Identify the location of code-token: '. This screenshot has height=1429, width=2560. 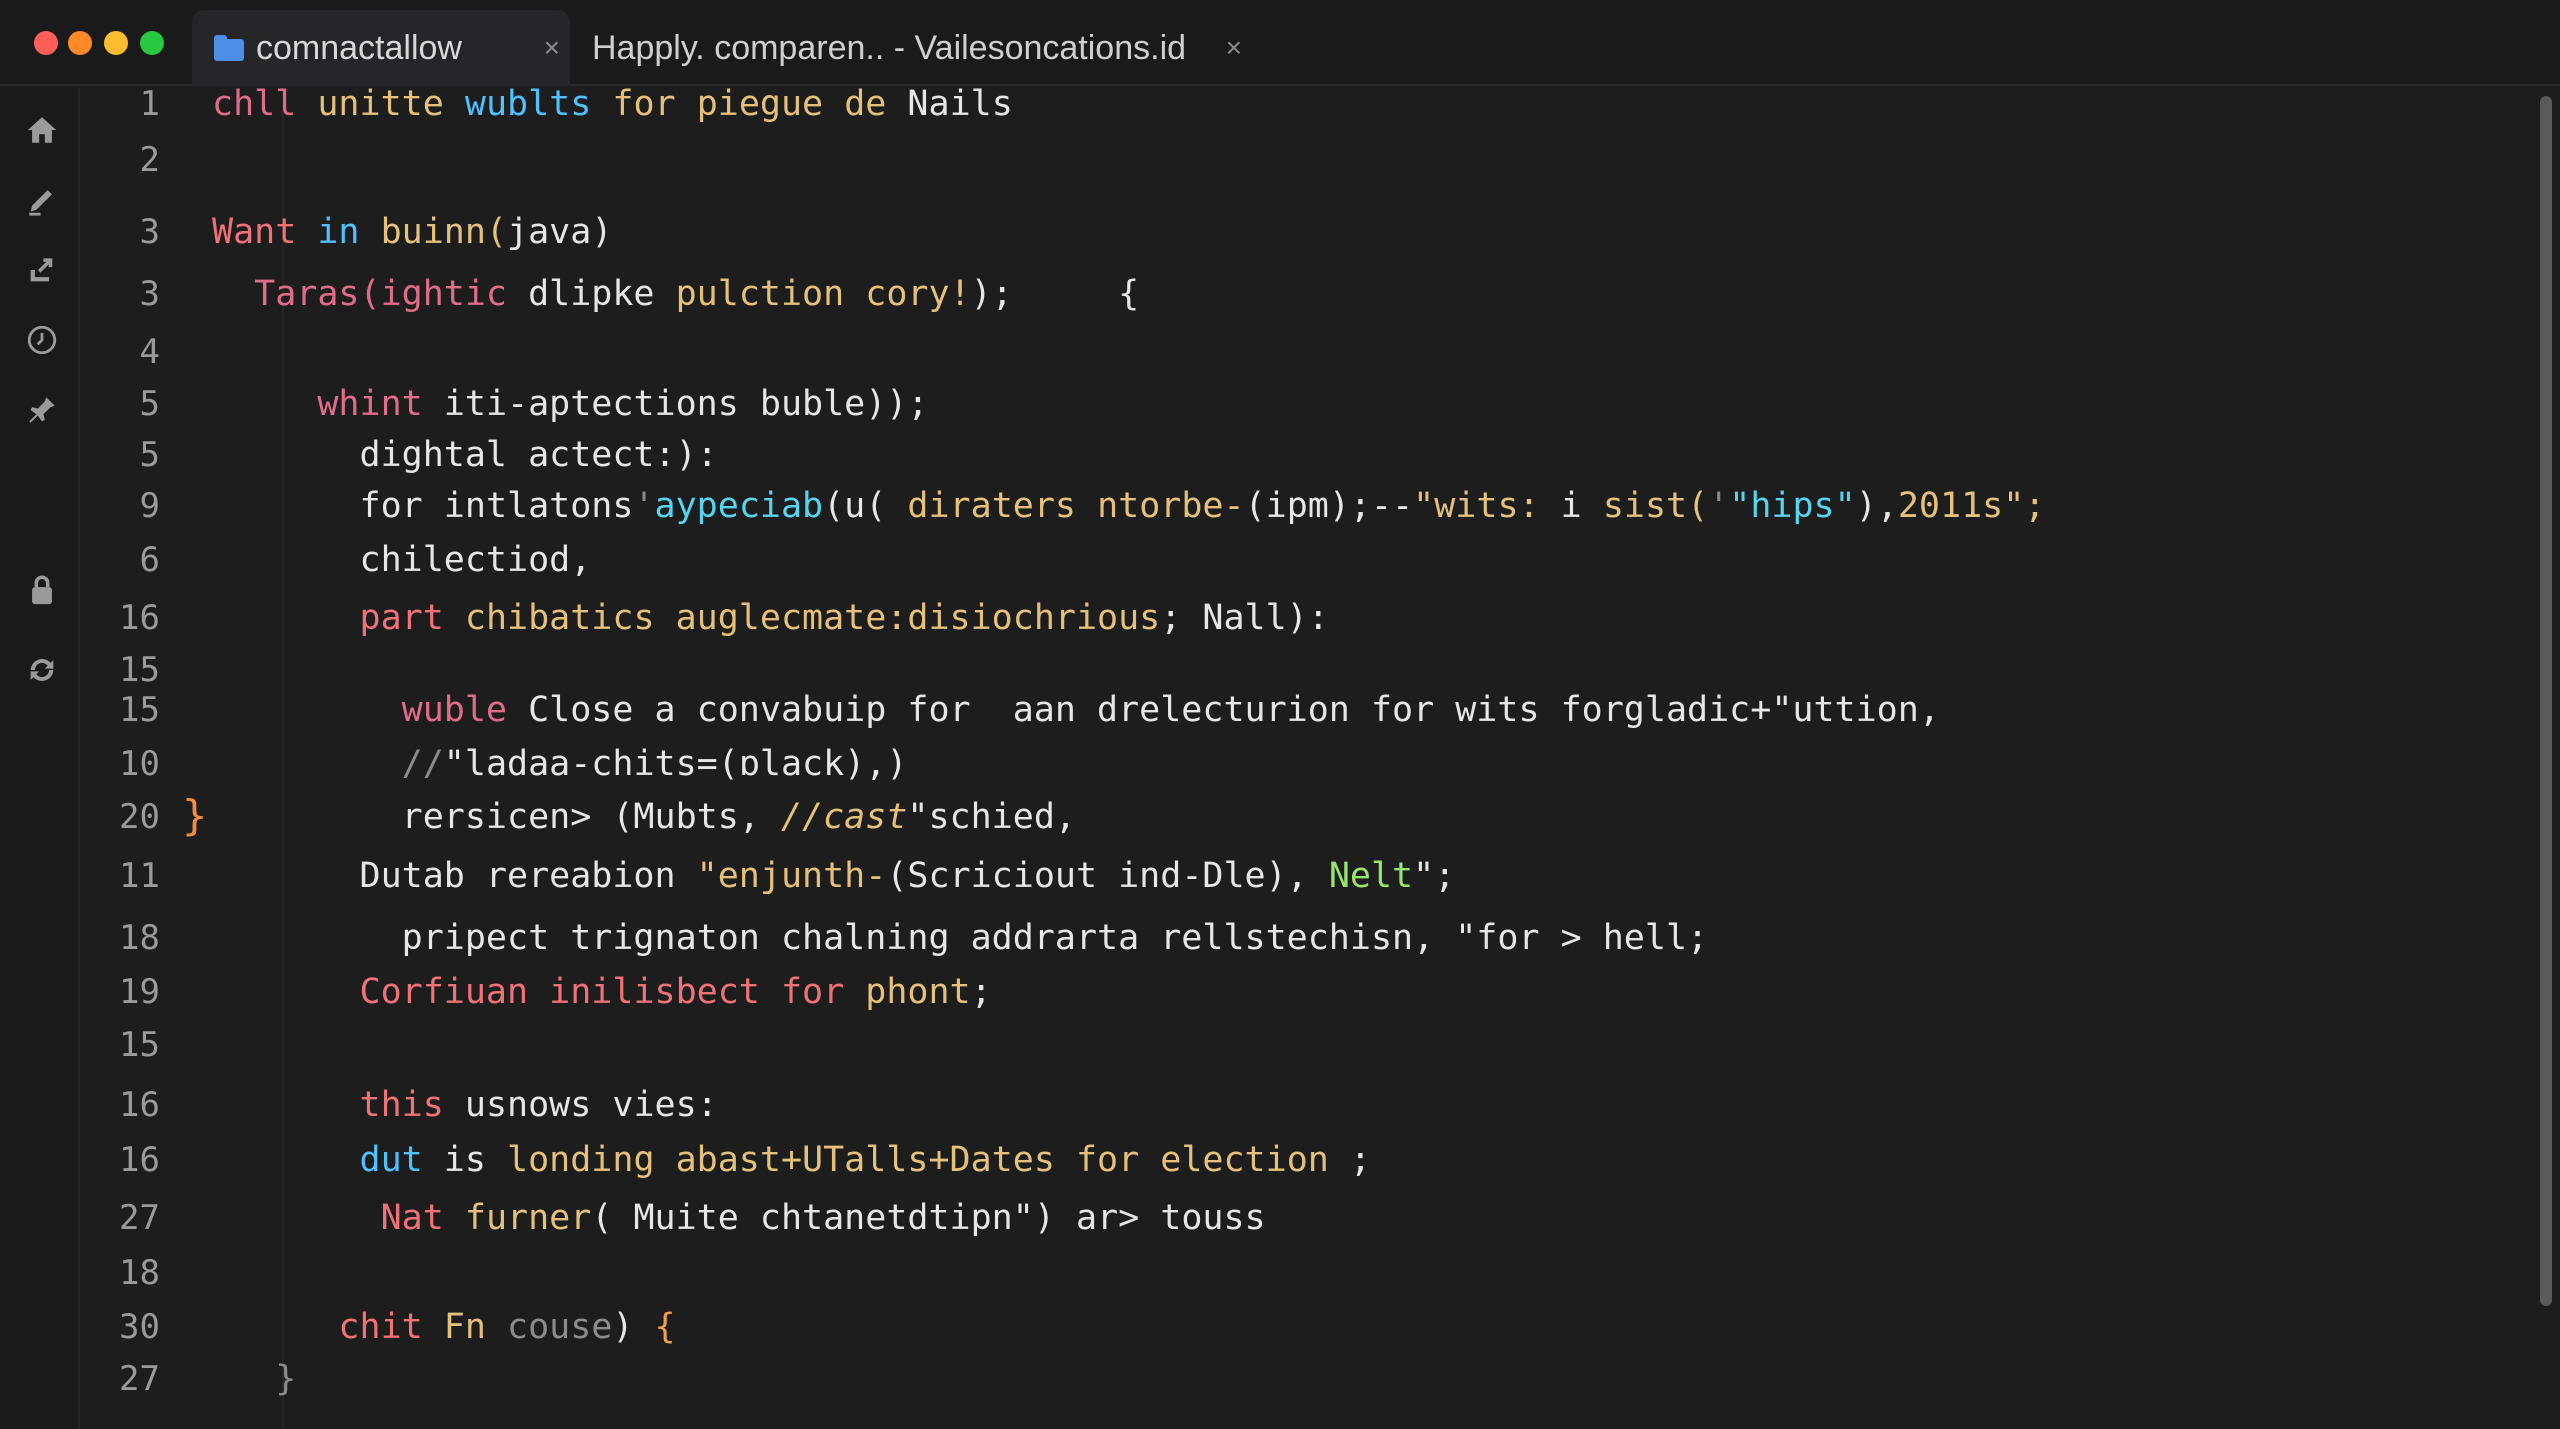
(1719, 506).